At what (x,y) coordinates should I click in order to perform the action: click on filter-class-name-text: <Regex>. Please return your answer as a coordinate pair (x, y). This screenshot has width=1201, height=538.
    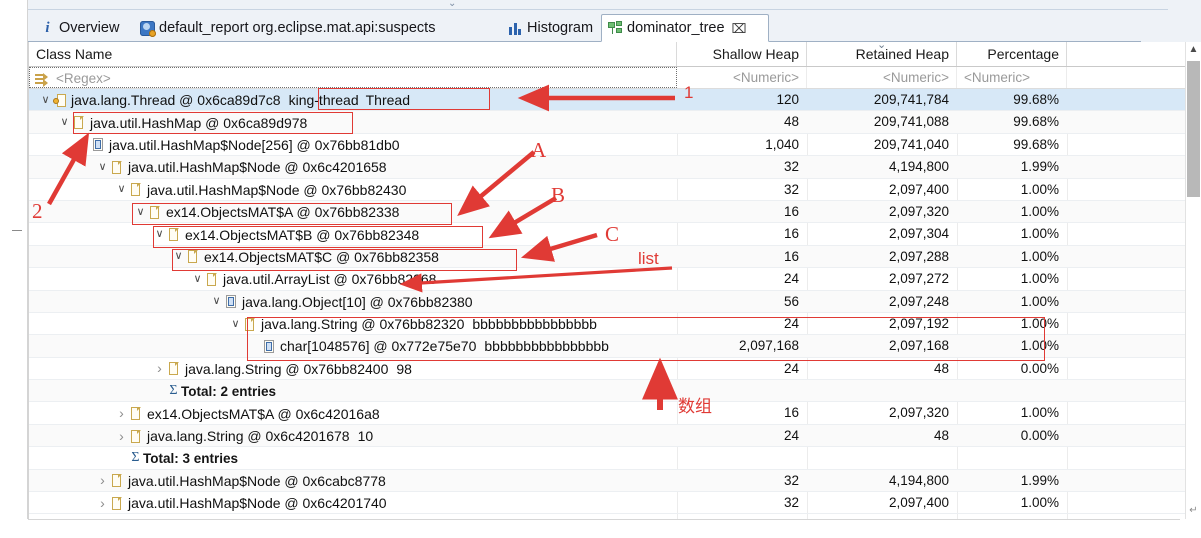
    Looking at the image, I should click on (83, 78).